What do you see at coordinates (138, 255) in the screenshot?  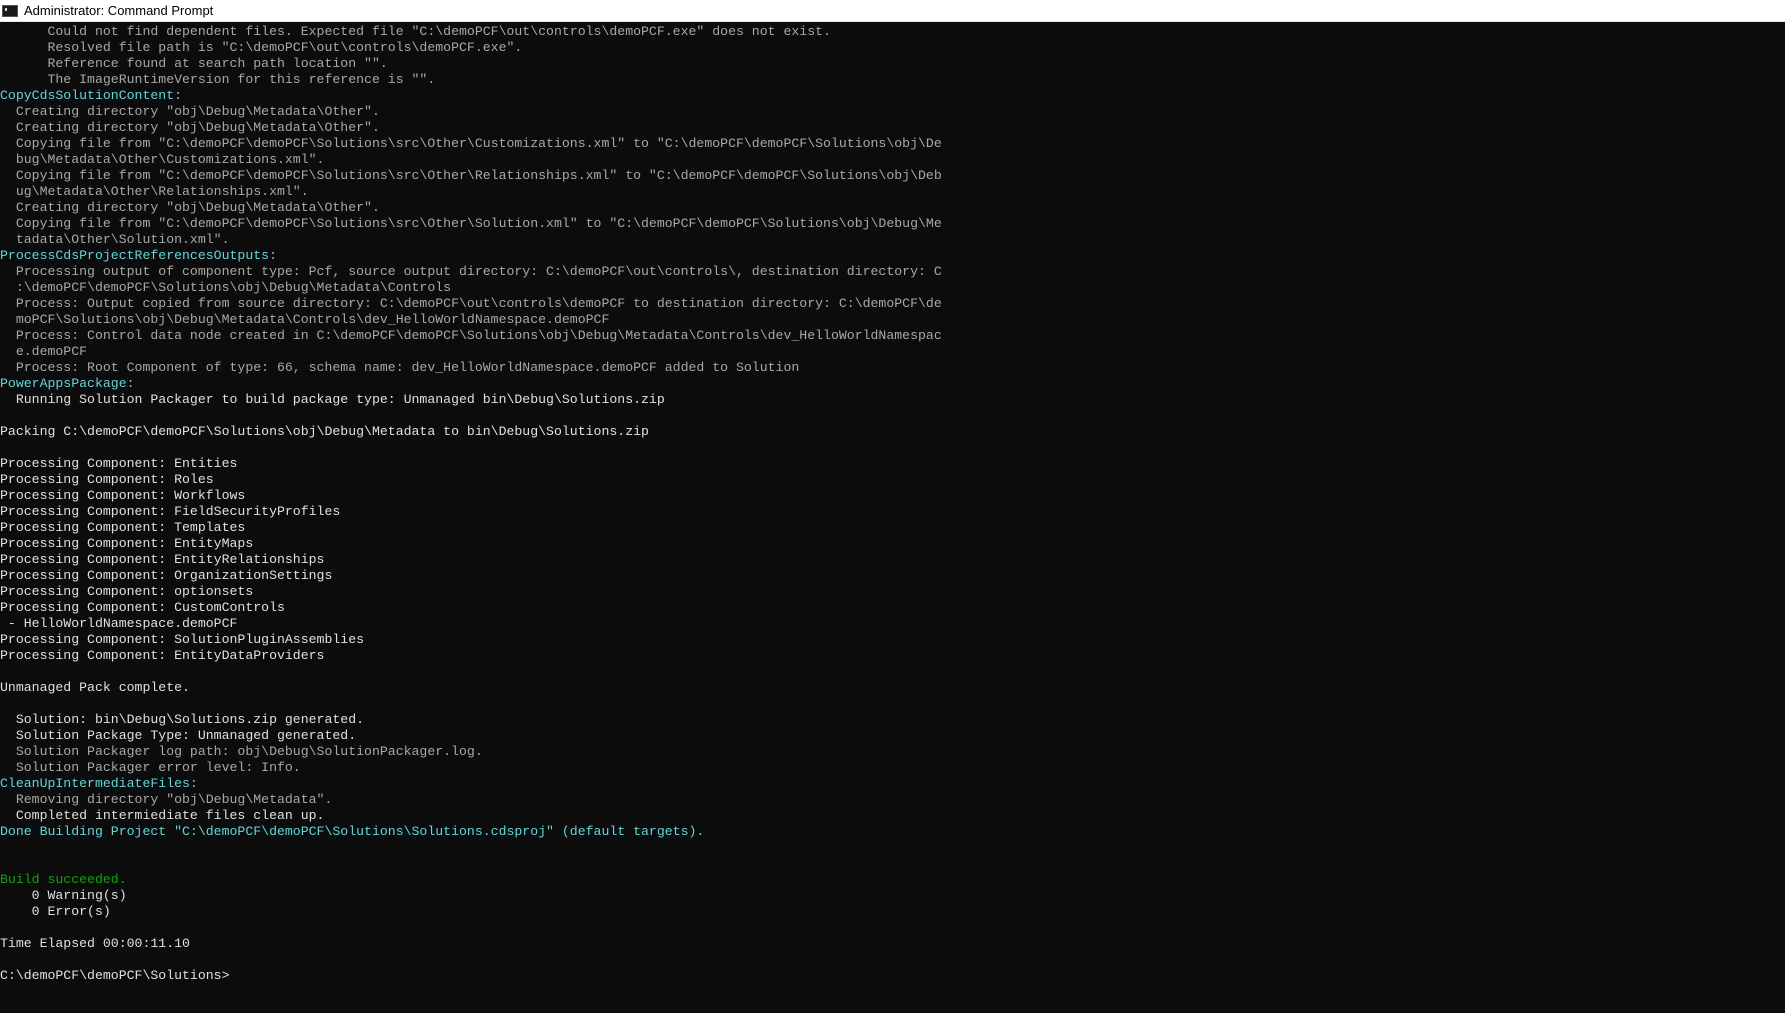 I see `console-line: ProcessCdsProjectReferencesOutputs:` at bounding box center [138, 255].